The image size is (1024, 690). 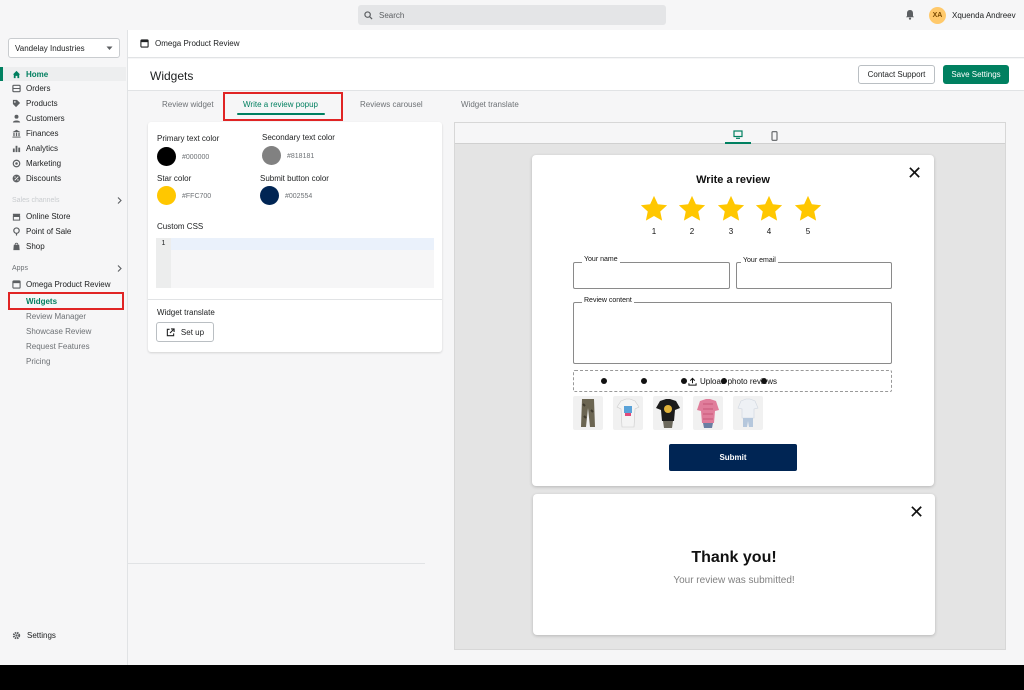 I want to click on apps-header: Apps, so click(x=67, y=268).